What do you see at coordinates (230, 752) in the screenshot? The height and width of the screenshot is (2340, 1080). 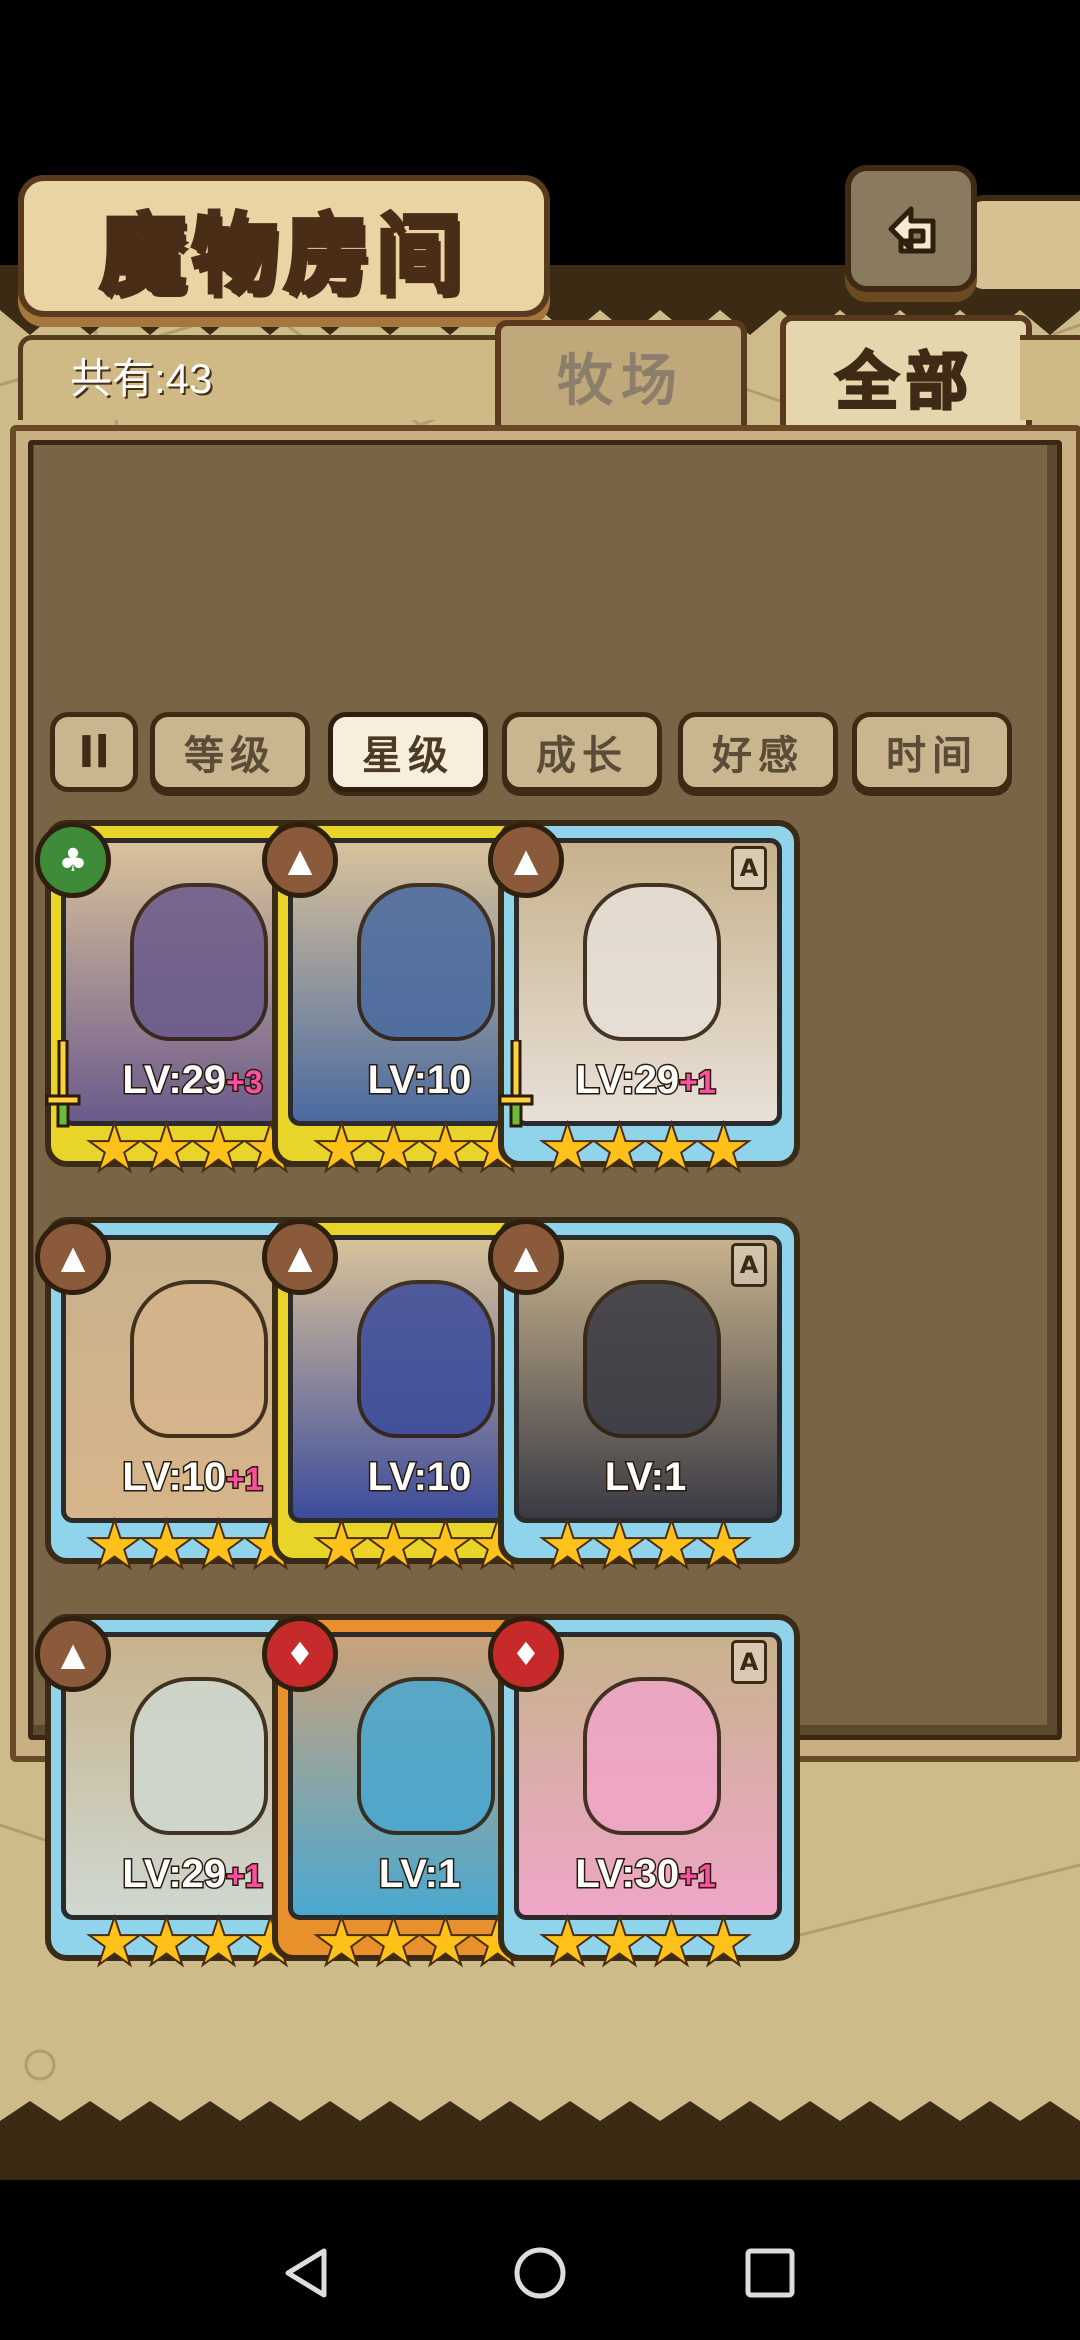 I see `sort-level-button: 等级` at bounding box center [230, 752].